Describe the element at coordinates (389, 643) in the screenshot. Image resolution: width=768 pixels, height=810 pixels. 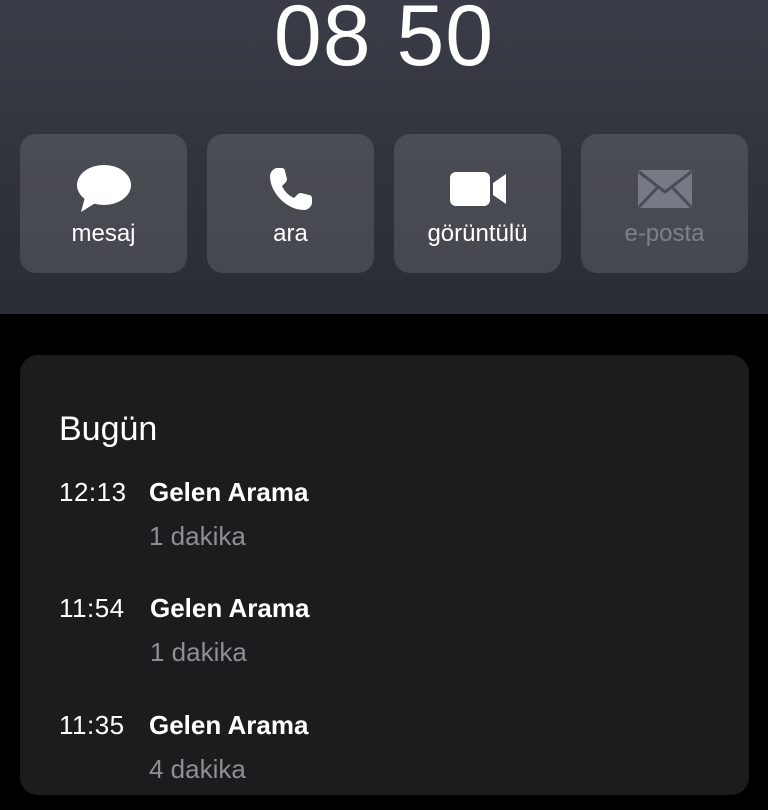
I see `call-history-row: 11:54 Gelen Arama 1 dakika` at that location.